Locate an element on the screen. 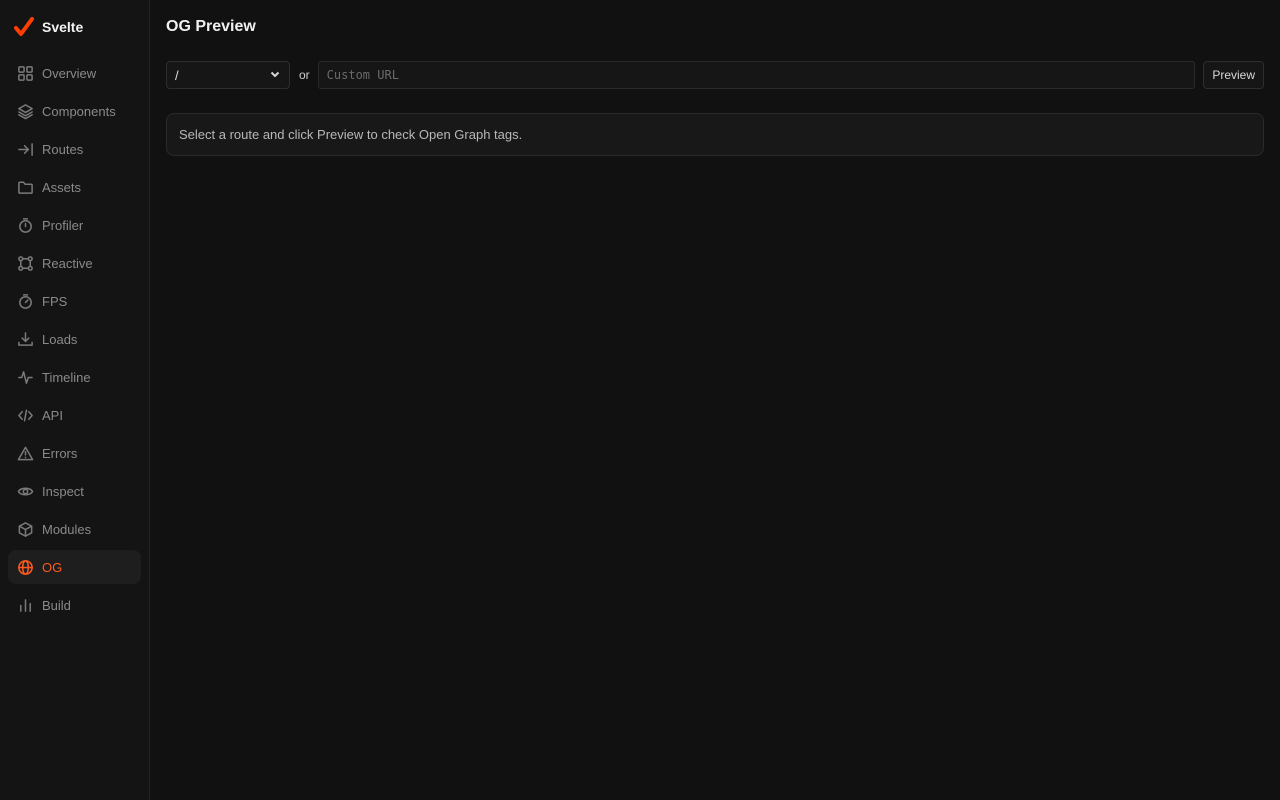 This screenshot has height=800, width=1280. svelte-logo-icon is located at coordinates (24, 26).